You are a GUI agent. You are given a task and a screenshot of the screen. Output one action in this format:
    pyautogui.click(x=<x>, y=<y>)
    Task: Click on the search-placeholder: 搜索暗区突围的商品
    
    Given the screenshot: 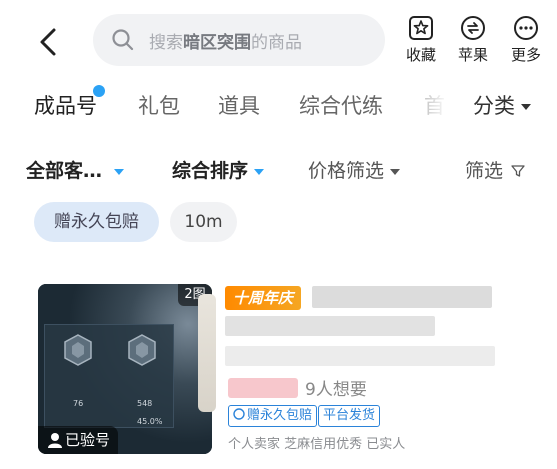 What is the action you would take?
    pyautogui.click(x=225, y=43)
    